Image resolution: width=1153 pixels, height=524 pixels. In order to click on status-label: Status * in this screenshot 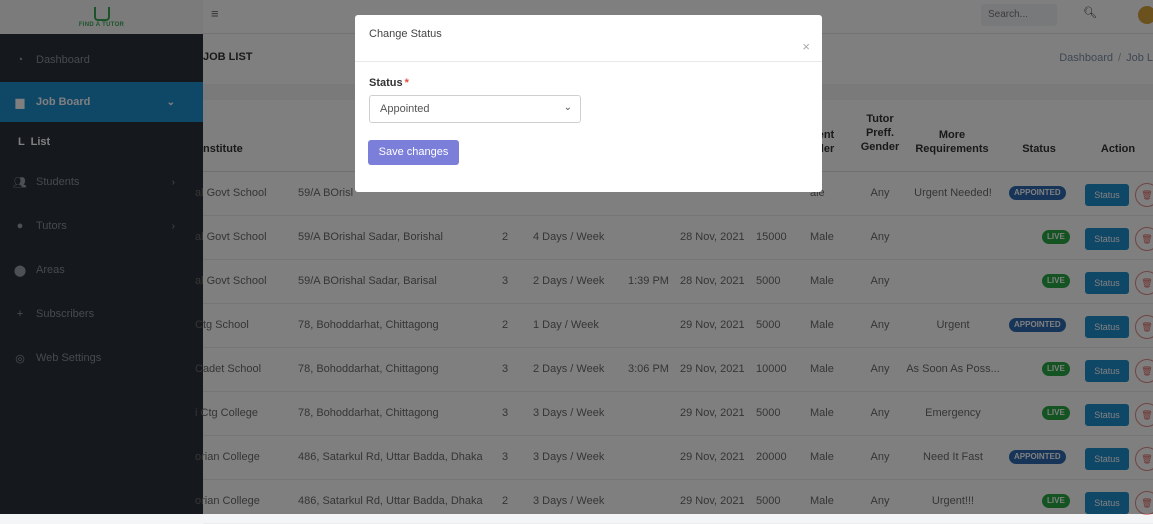, I will do `click(389, 83)`.